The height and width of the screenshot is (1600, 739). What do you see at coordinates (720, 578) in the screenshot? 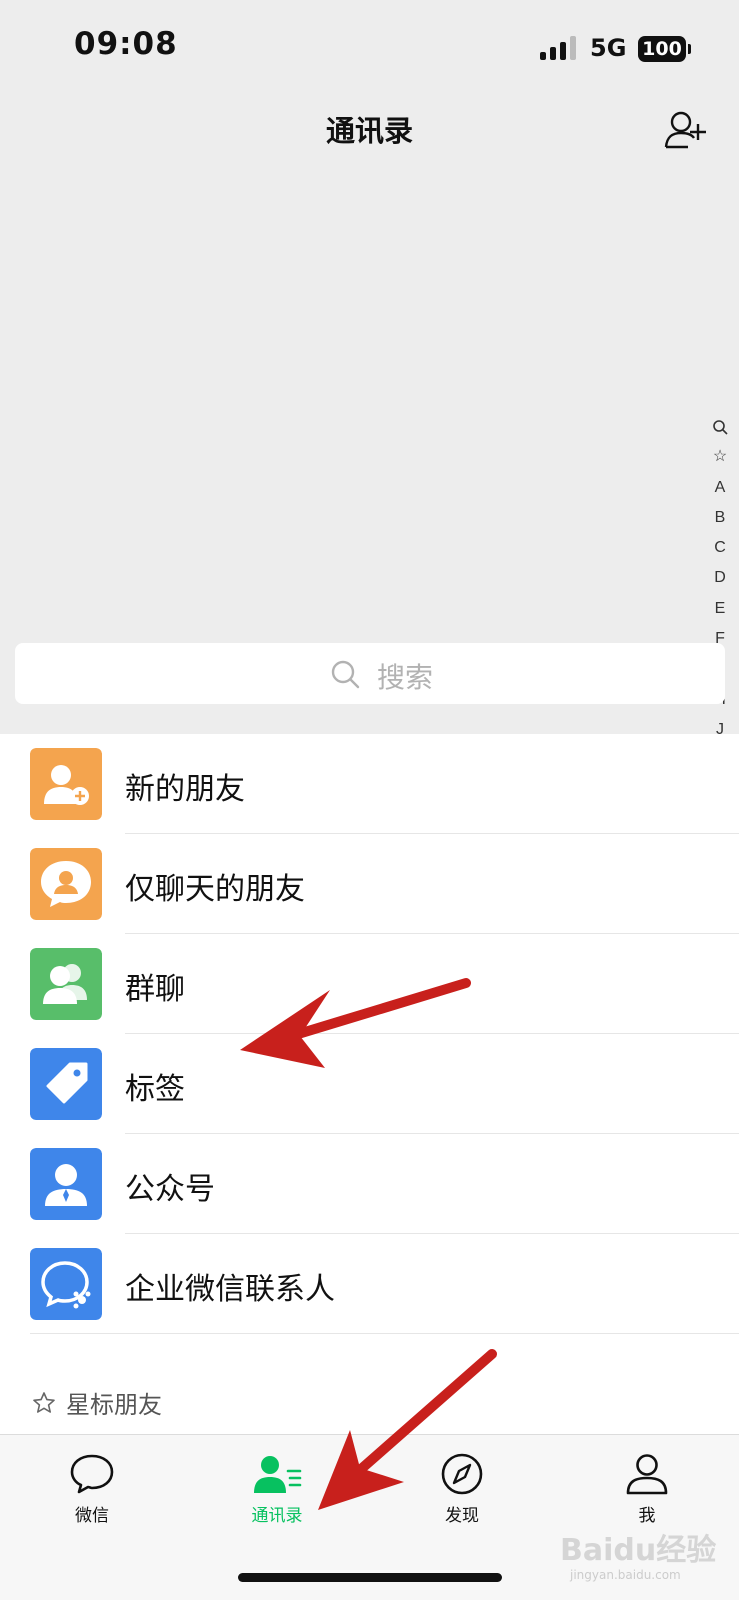
I see `index-letter: D` at bounding box center [720, 578].